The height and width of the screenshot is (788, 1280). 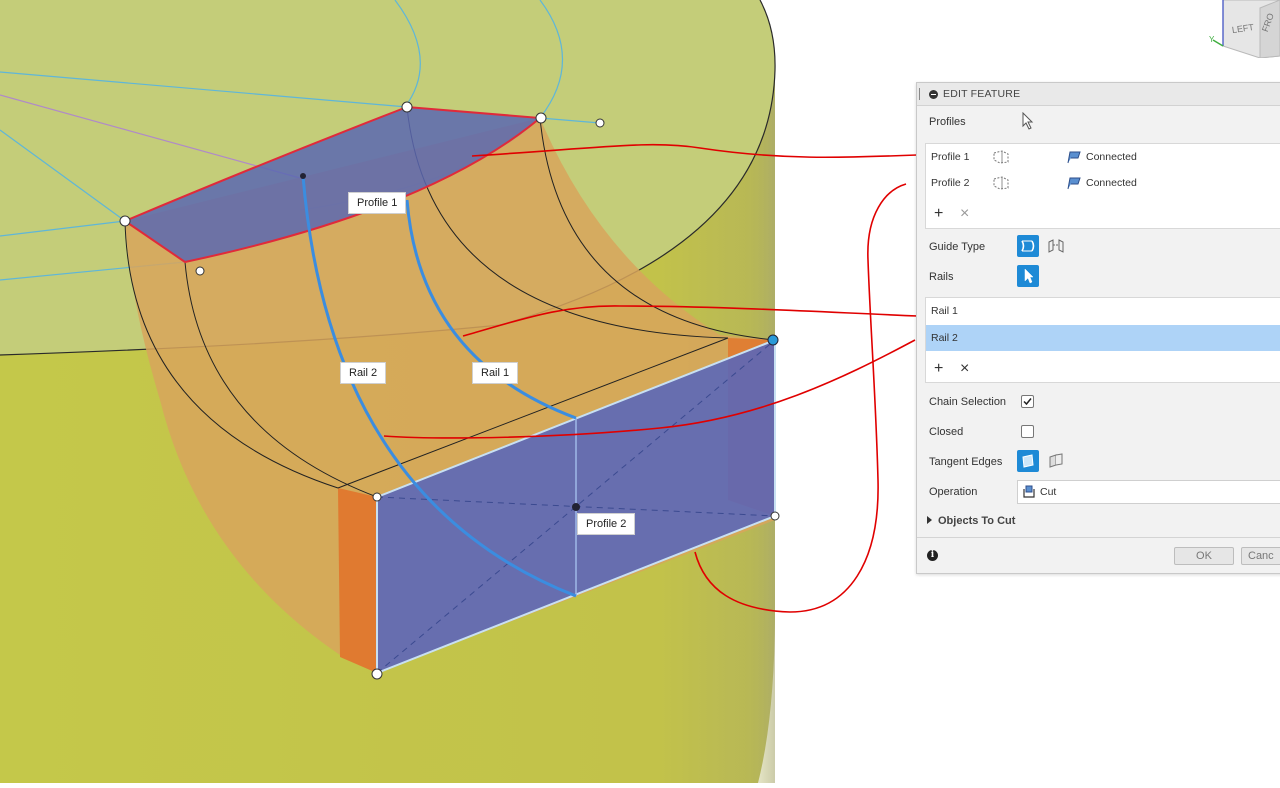 I want to click on guide-type-label: Guide Type, so click(x=957, y=247).